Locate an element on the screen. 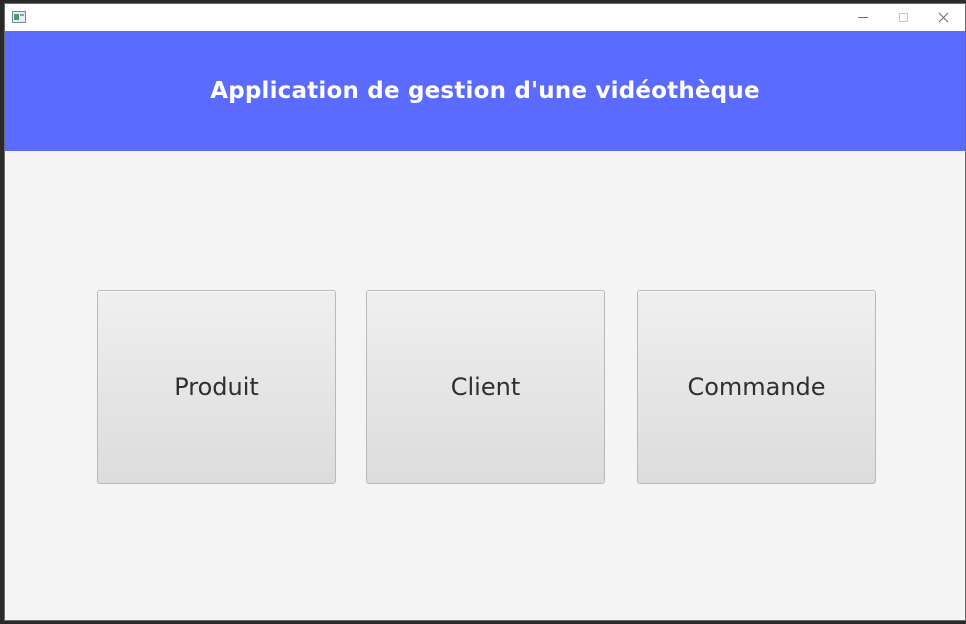 This screenshot has width=966, height=624. close-icon is located at coordinates (943, 17).